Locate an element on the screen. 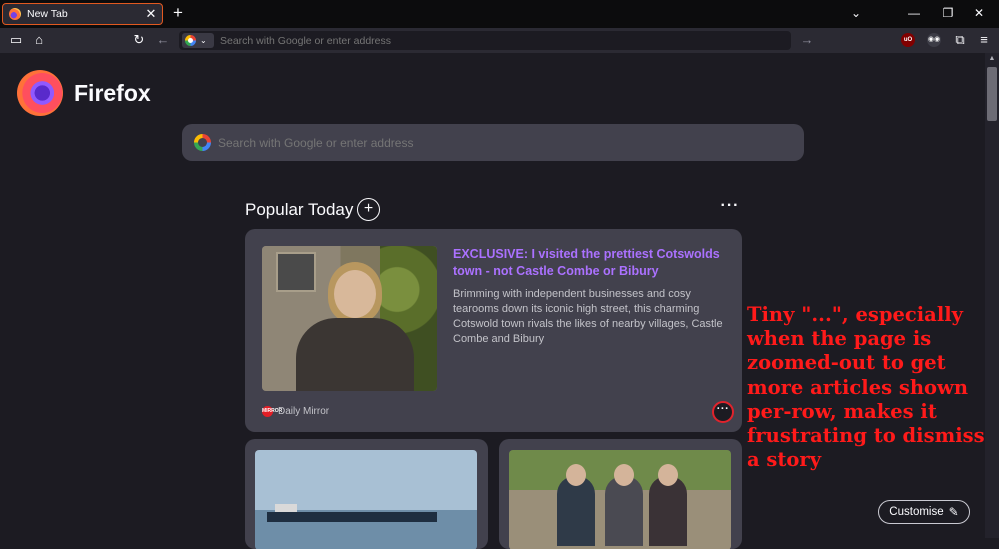  page-scrollbar: ▲ is located at coordinates (992, 295).